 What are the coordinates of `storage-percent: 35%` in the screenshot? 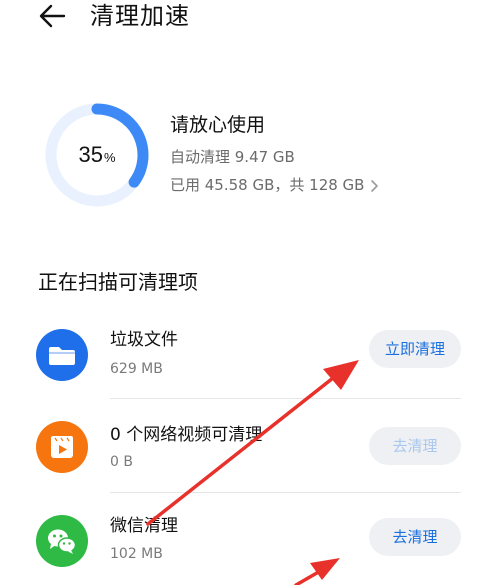 It's located at (97, 155).